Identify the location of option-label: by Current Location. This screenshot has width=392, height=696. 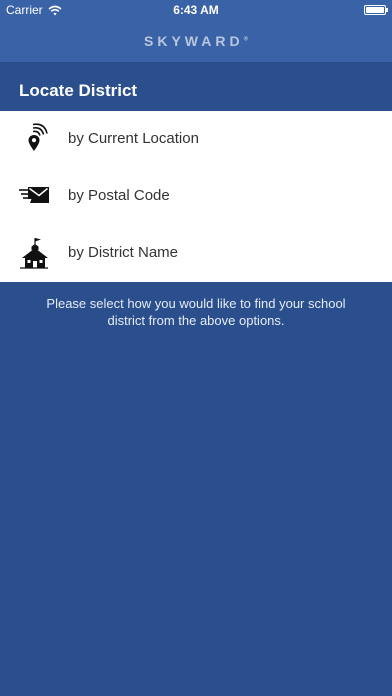
(133, 138).